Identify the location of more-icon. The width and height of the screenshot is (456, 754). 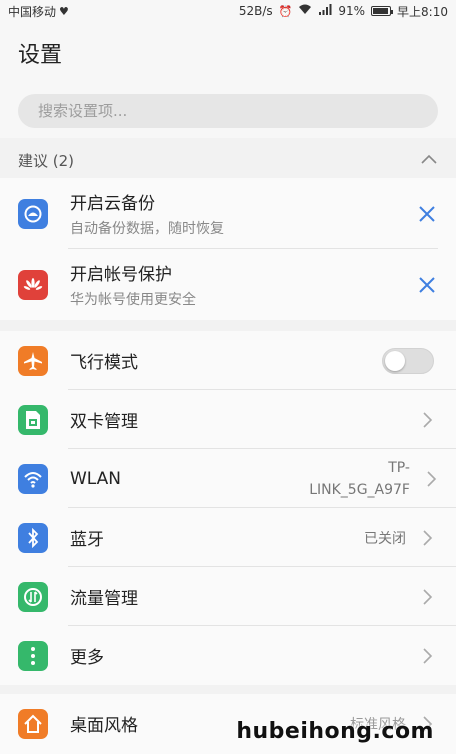
(33, 655).